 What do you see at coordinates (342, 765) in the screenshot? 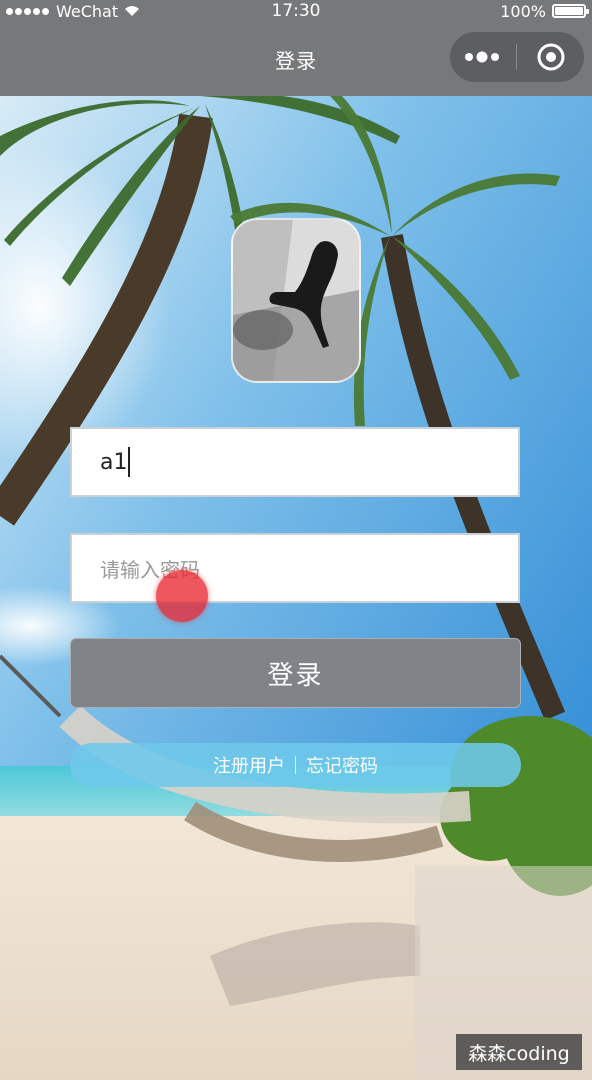
I see `forgot-password-link: 忘记密码` at bounding box center [342, 765].